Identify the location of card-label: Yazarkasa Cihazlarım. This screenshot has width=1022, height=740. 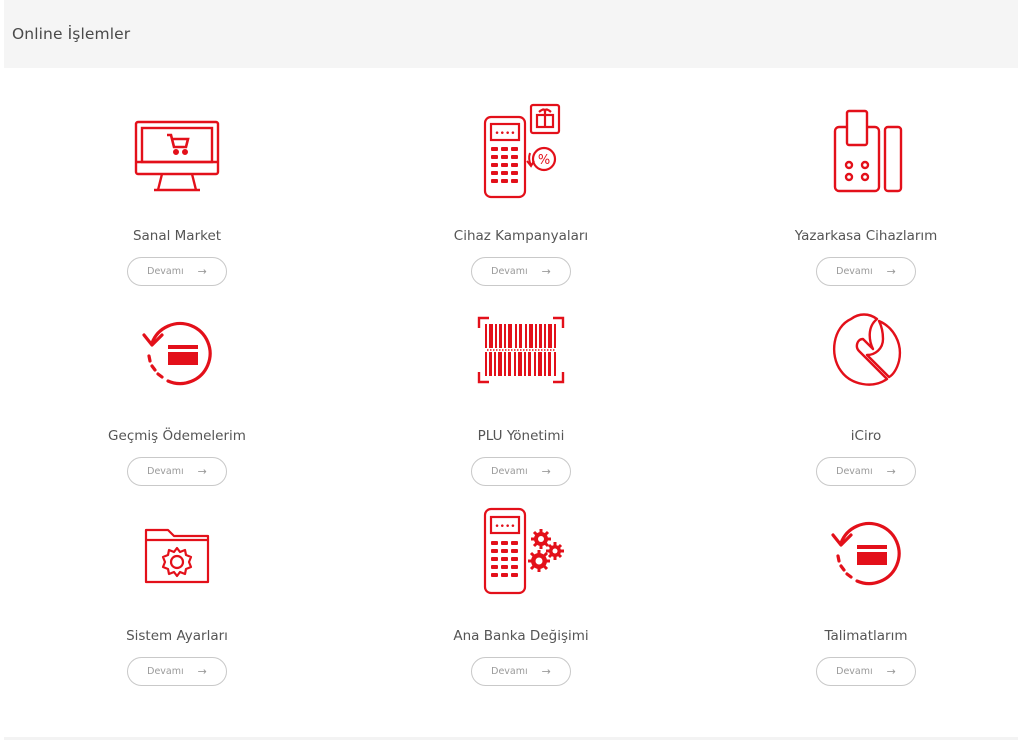
(866, 236).